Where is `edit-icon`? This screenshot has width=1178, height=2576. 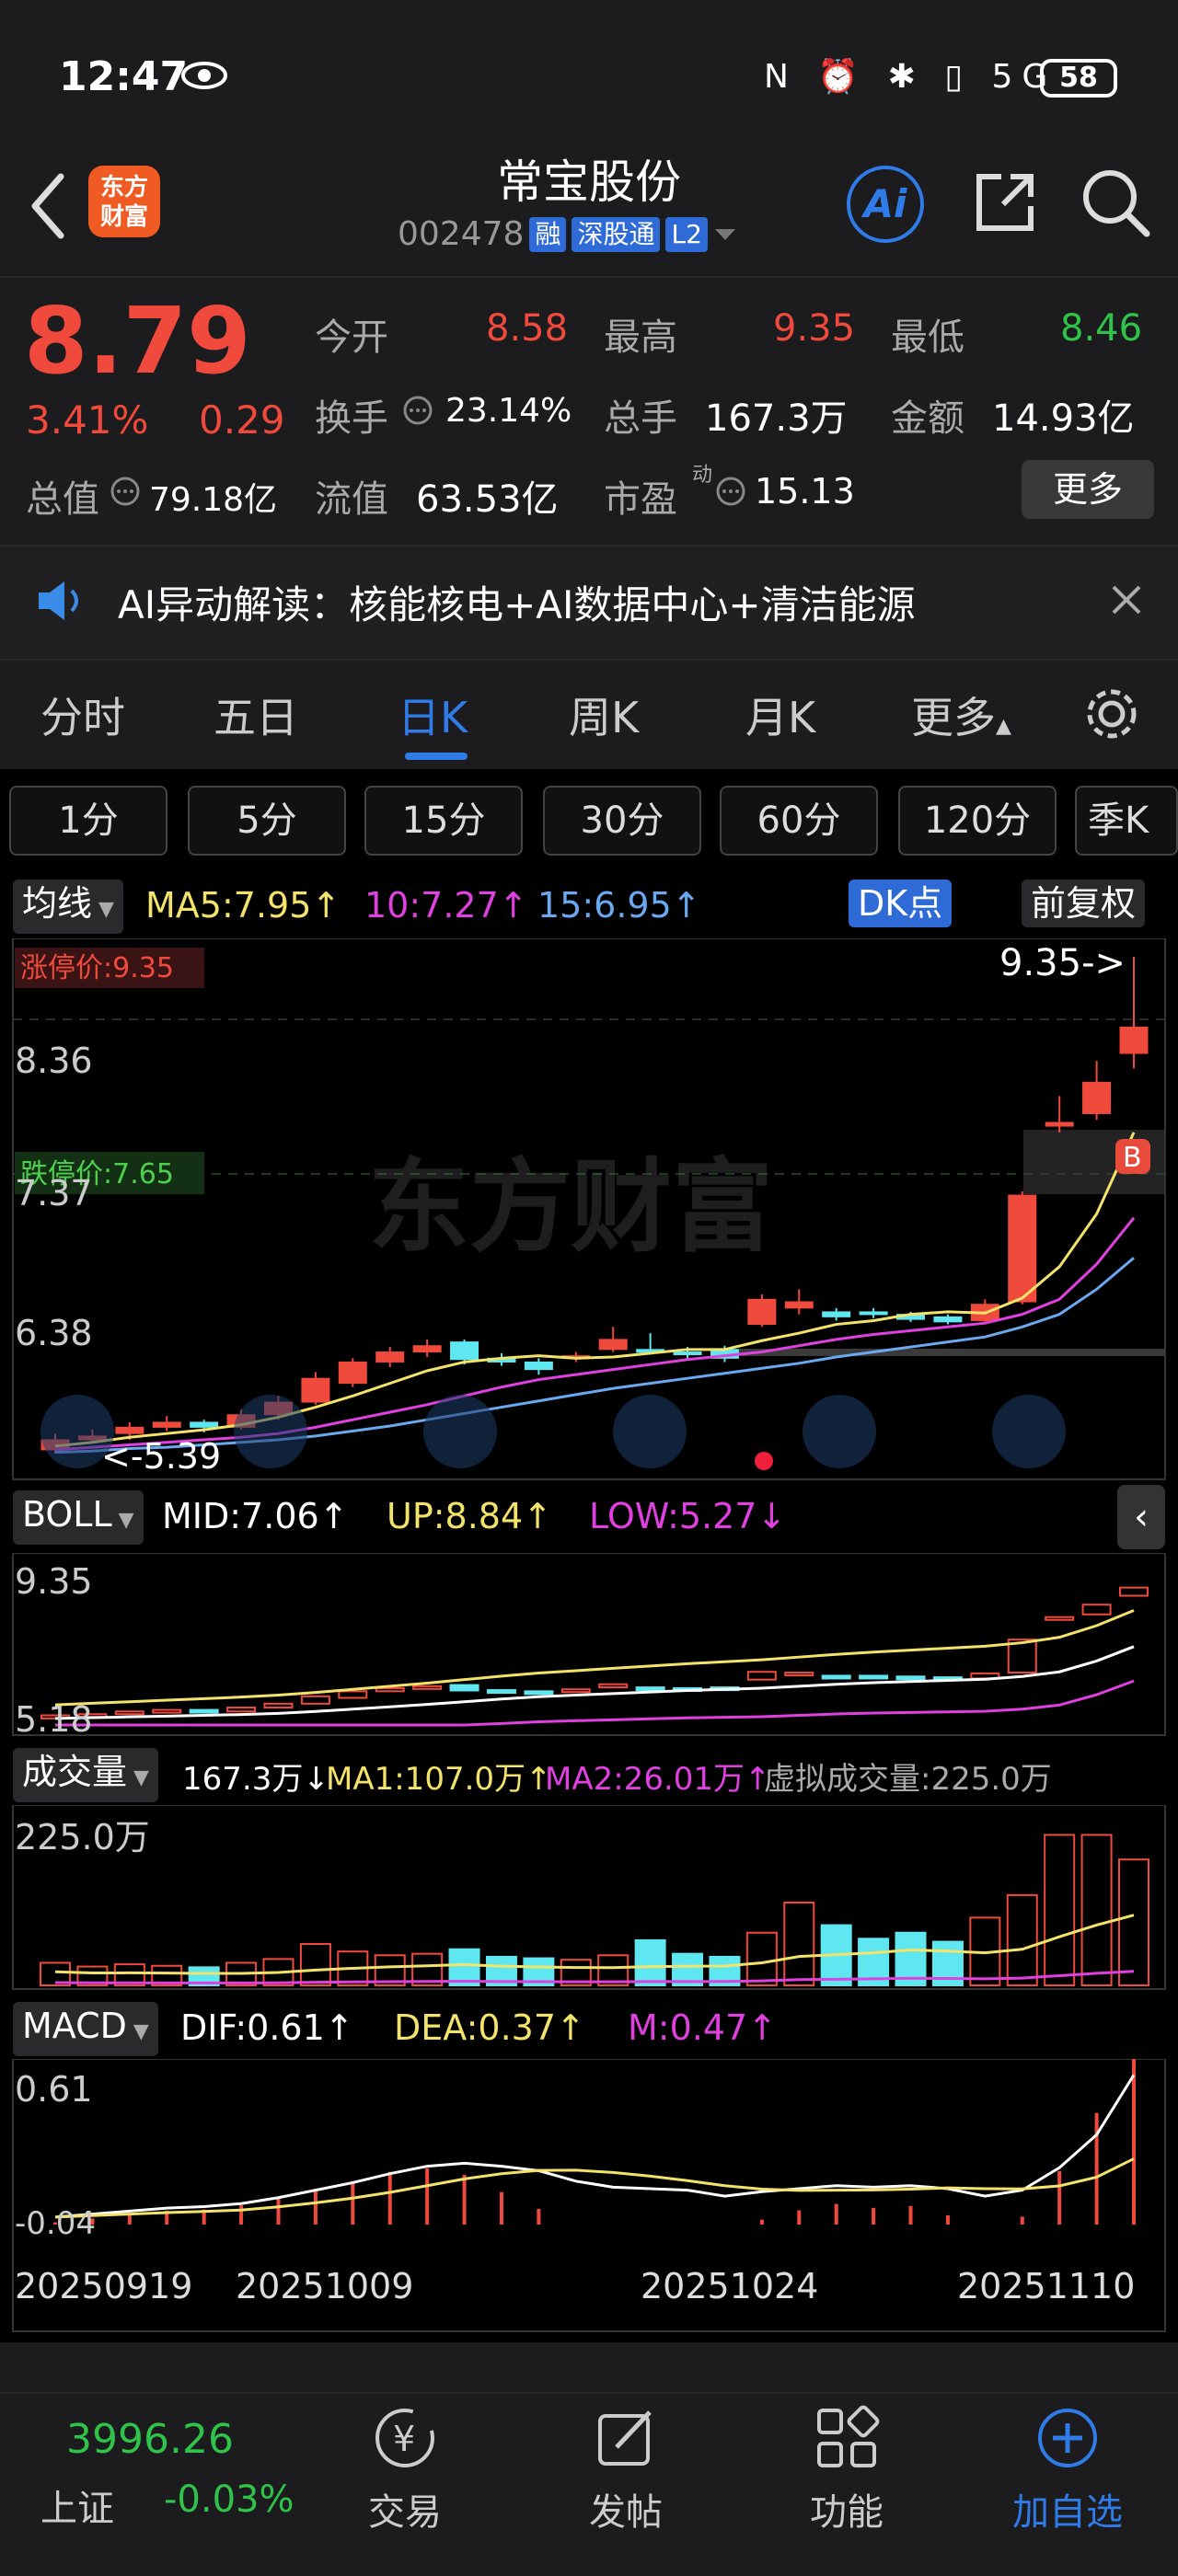 edit-icon is located at coordinates (625, 2438).